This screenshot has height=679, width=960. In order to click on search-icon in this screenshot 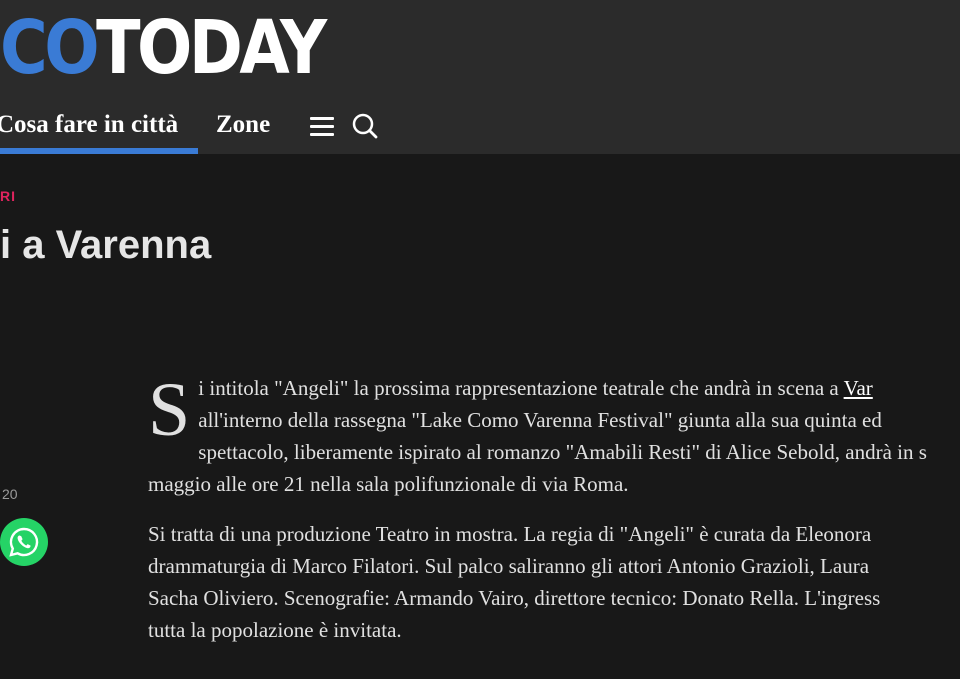, I will do `click(365, 126)`.